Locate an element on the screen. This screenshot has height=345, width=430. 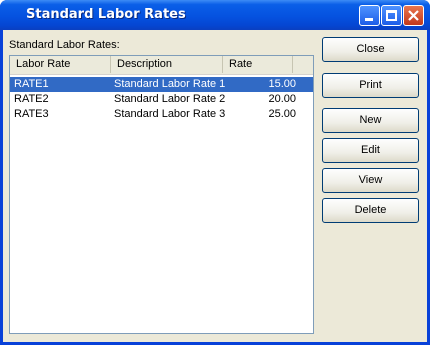
close-icon is located at coordinates (413, 15).